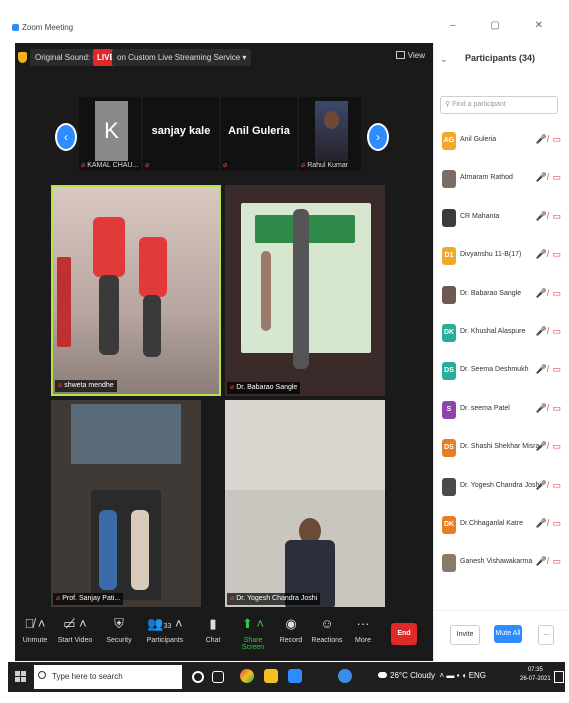 This screenshot has width=569, height=703. Describe the element at coordinates (500, 338) in the screenshot. I see `participant-row: DK Dr. Khushal Alaspure 🎤̸ ▭` at that location.